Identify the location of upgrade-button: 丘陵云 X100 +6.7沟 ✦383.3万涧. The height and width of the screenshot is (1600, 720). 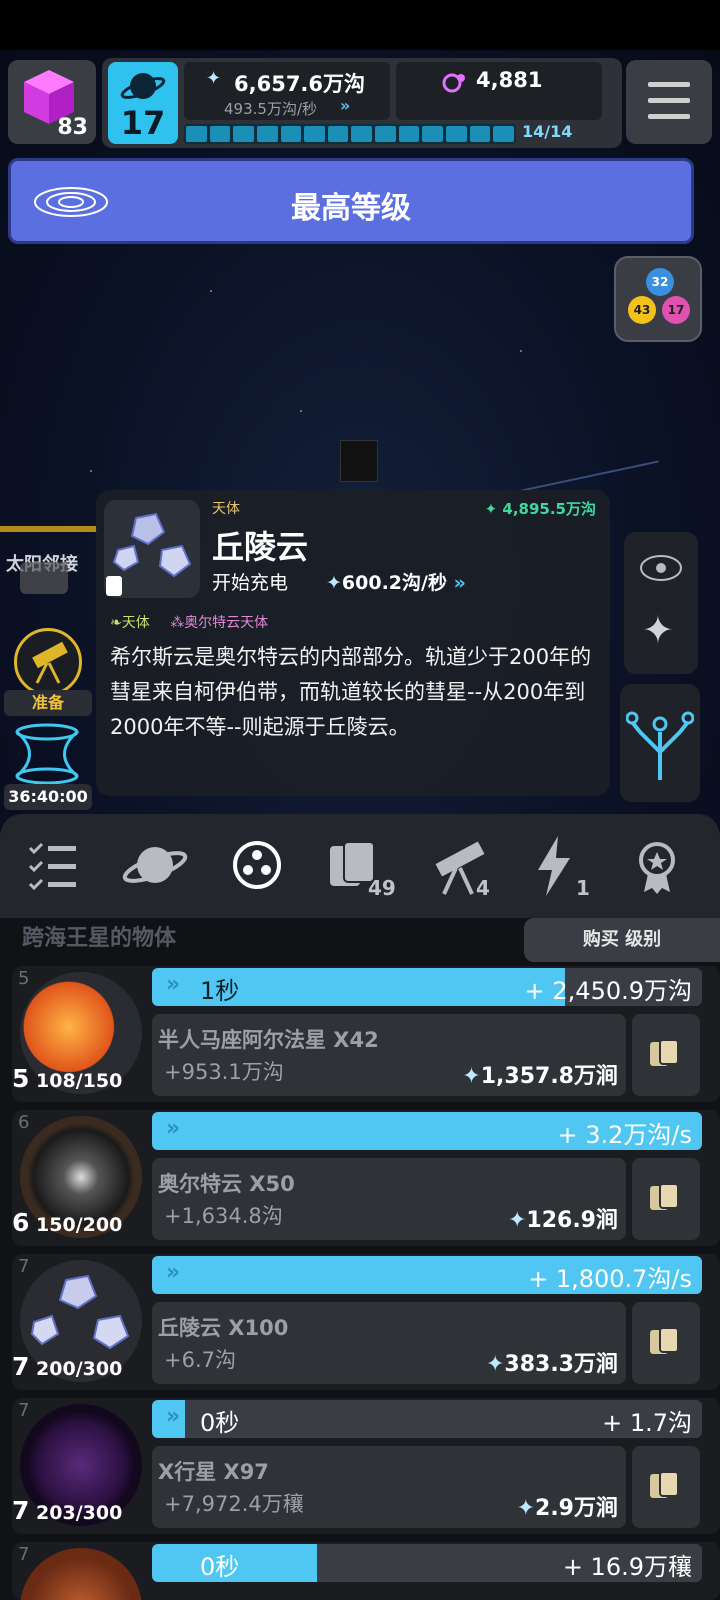
(389, 1343).